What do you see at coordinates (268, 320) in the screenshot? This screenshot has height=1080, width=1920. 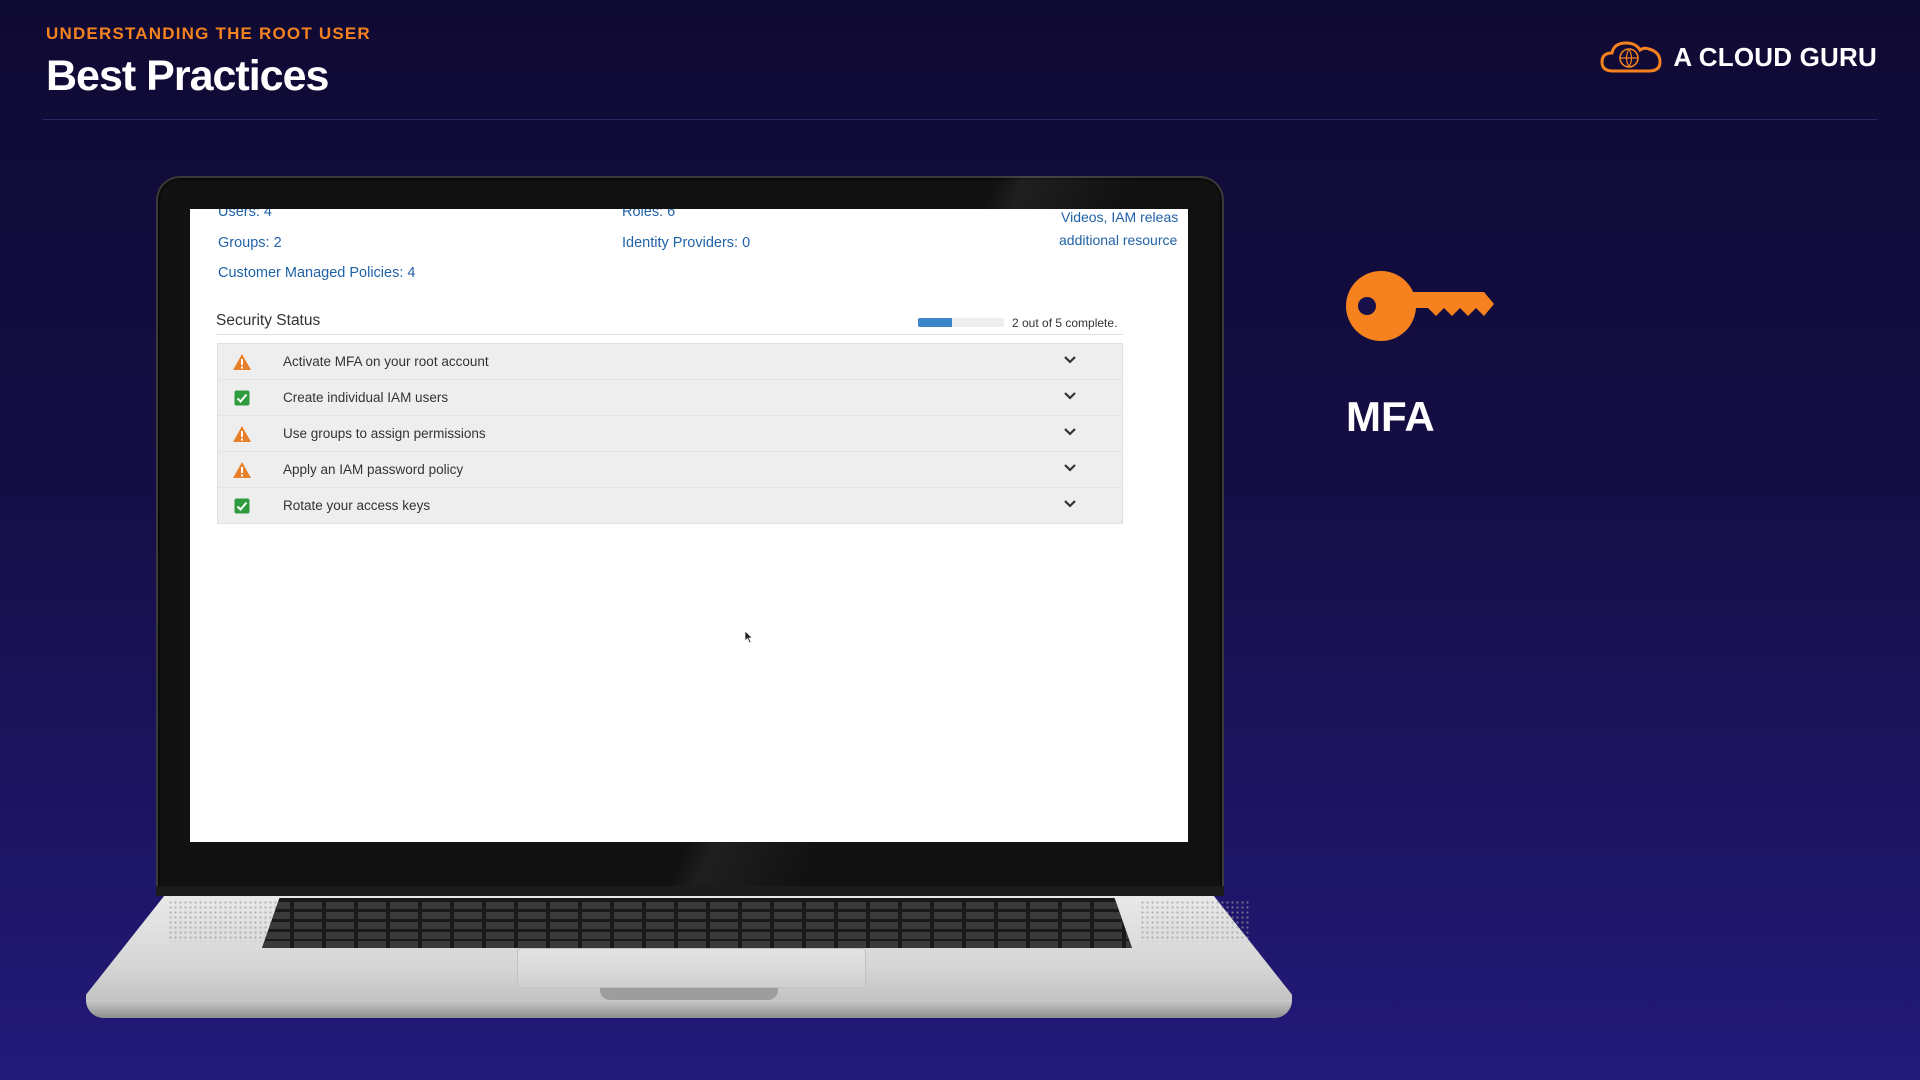 I see `security-status-title: Security Status` at bounding box center [268, 320].